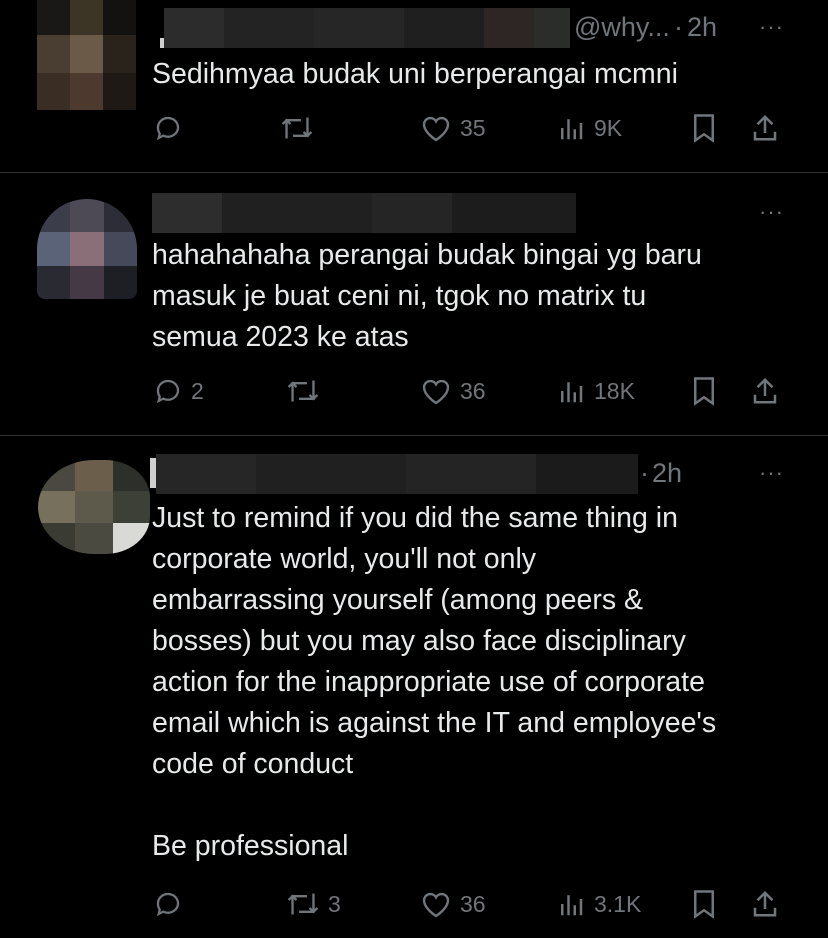 The image size is (828, 938). I want to click on retweet-button: 3, so click(313, 904).